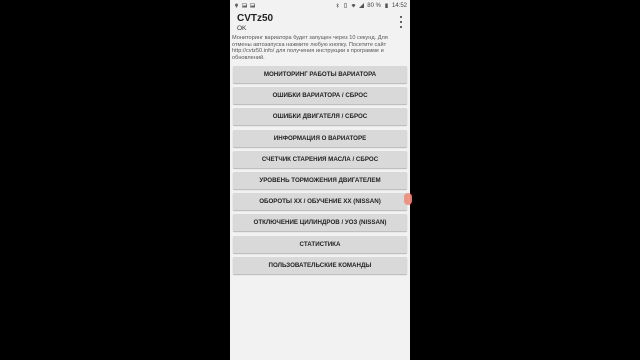  Describe the element at coordinates (408, 199) in the screenshot. I see `touch-indicator` at that location.